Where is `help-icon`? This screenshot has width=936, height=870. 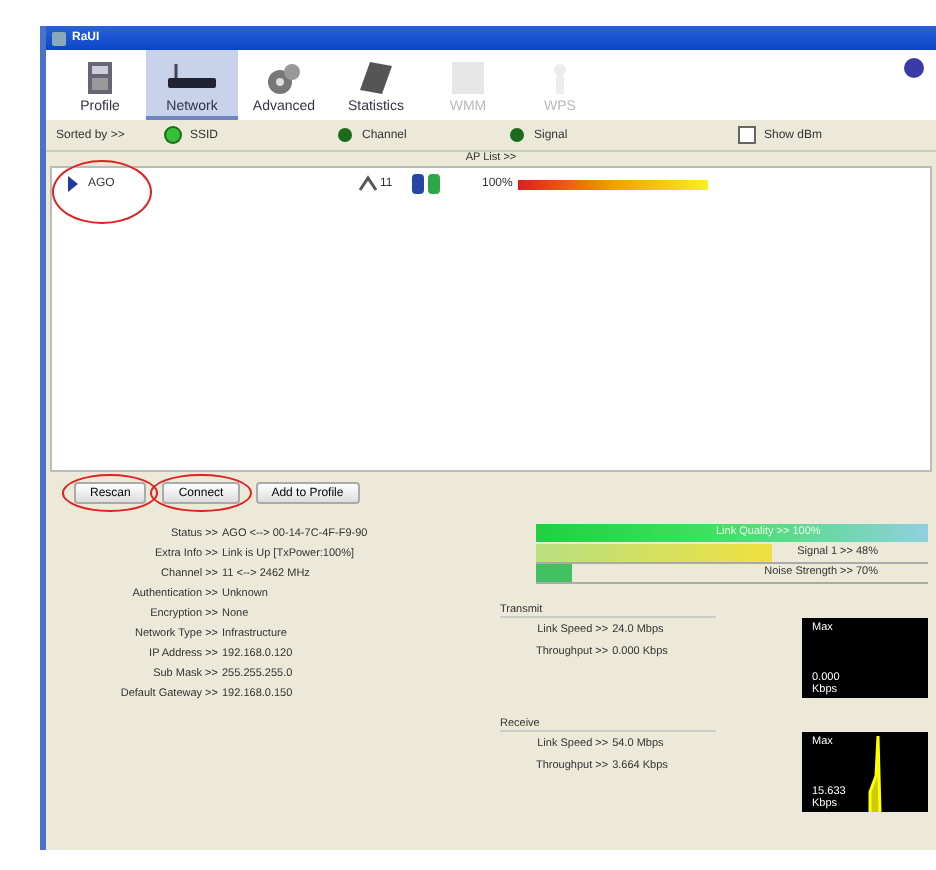
help-icon is located at coordinates (914, 68).